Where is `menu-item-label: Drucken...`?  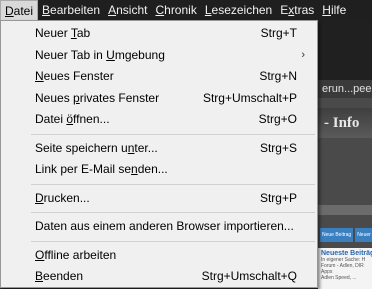
menu-item-label: Drucken... is located at coordinates (62, 197).